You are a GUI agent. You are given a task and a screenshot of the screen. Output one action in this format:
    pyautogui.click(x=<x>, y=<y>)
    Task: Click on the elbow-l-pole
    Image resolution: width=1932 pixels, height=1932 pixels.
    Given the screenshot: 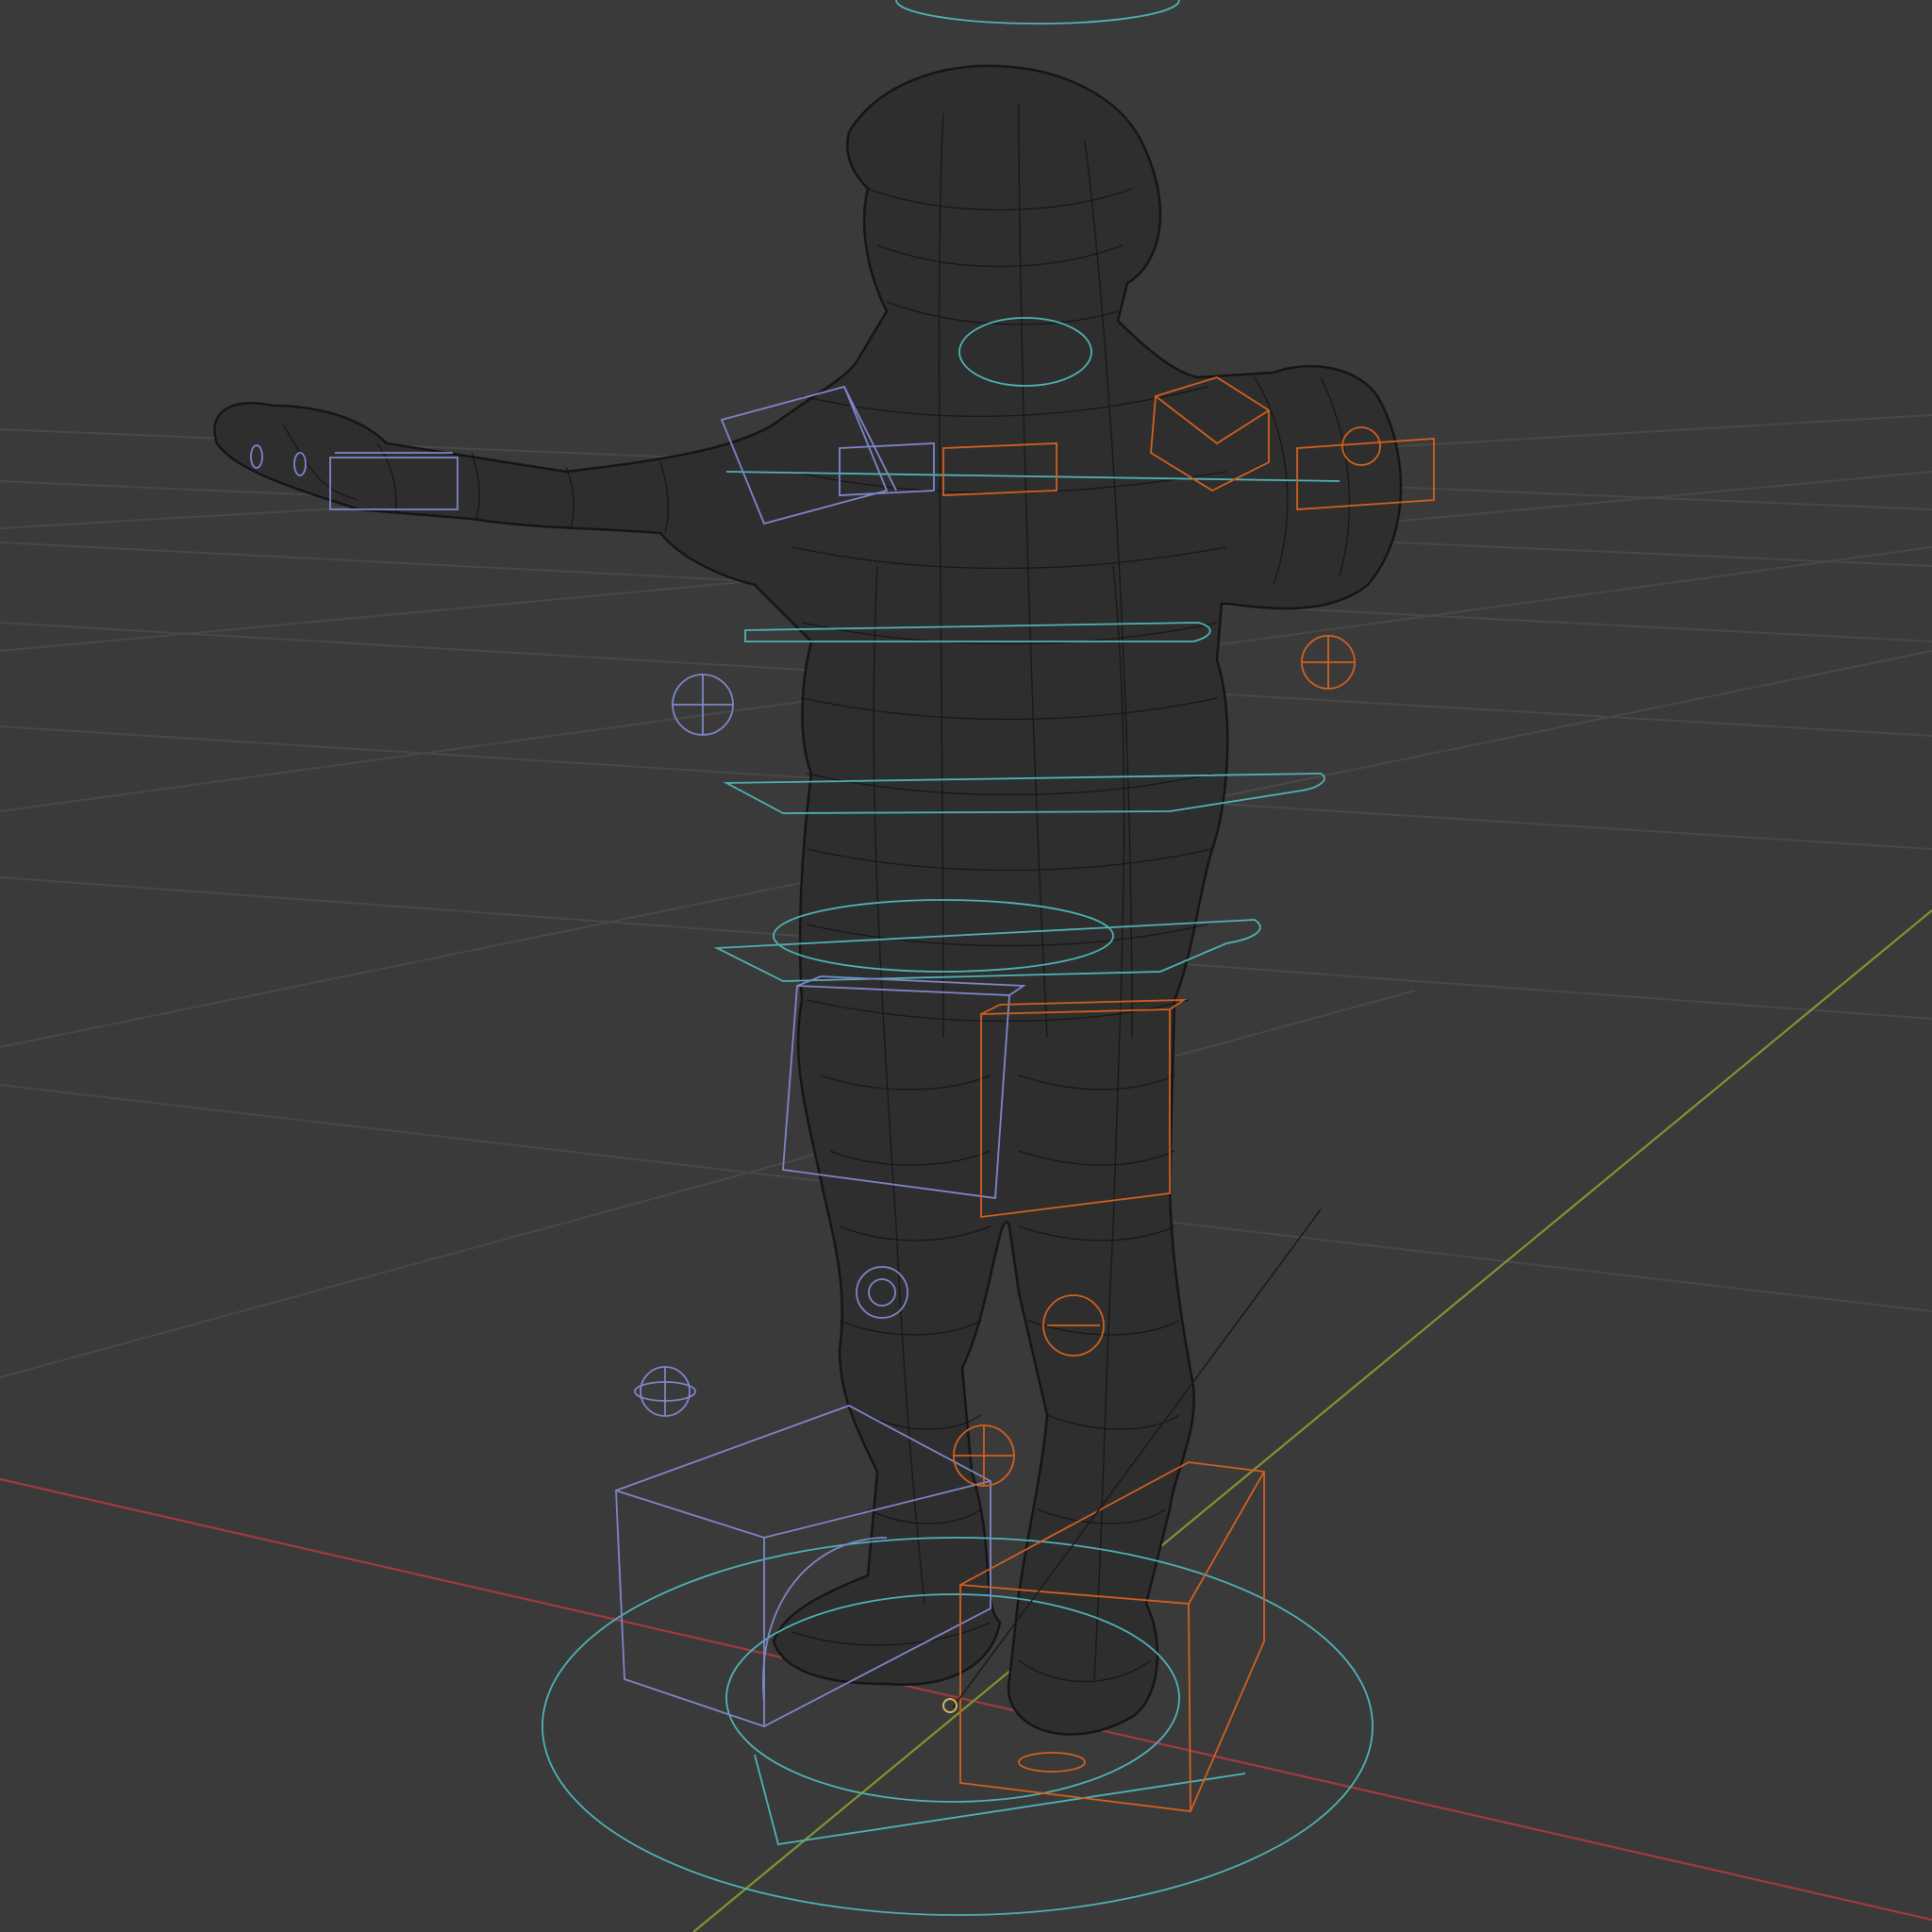 What is the action you would take?
    pyautogui.click(x=703, y=705)
    